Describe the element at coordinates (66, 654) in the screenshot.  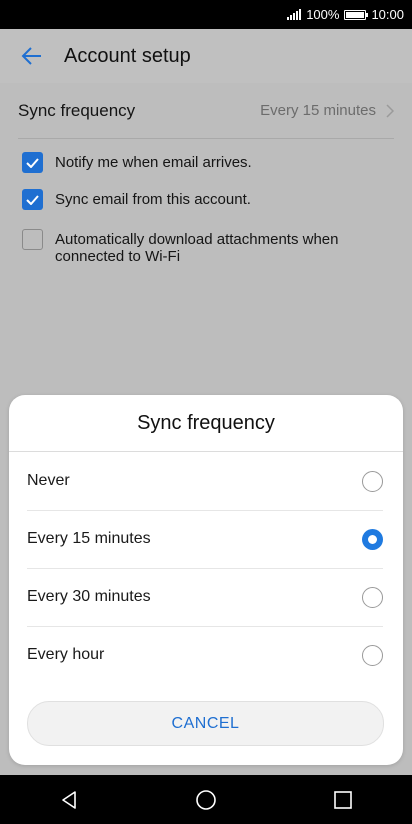
I see `option-label: Every hour` at that location.